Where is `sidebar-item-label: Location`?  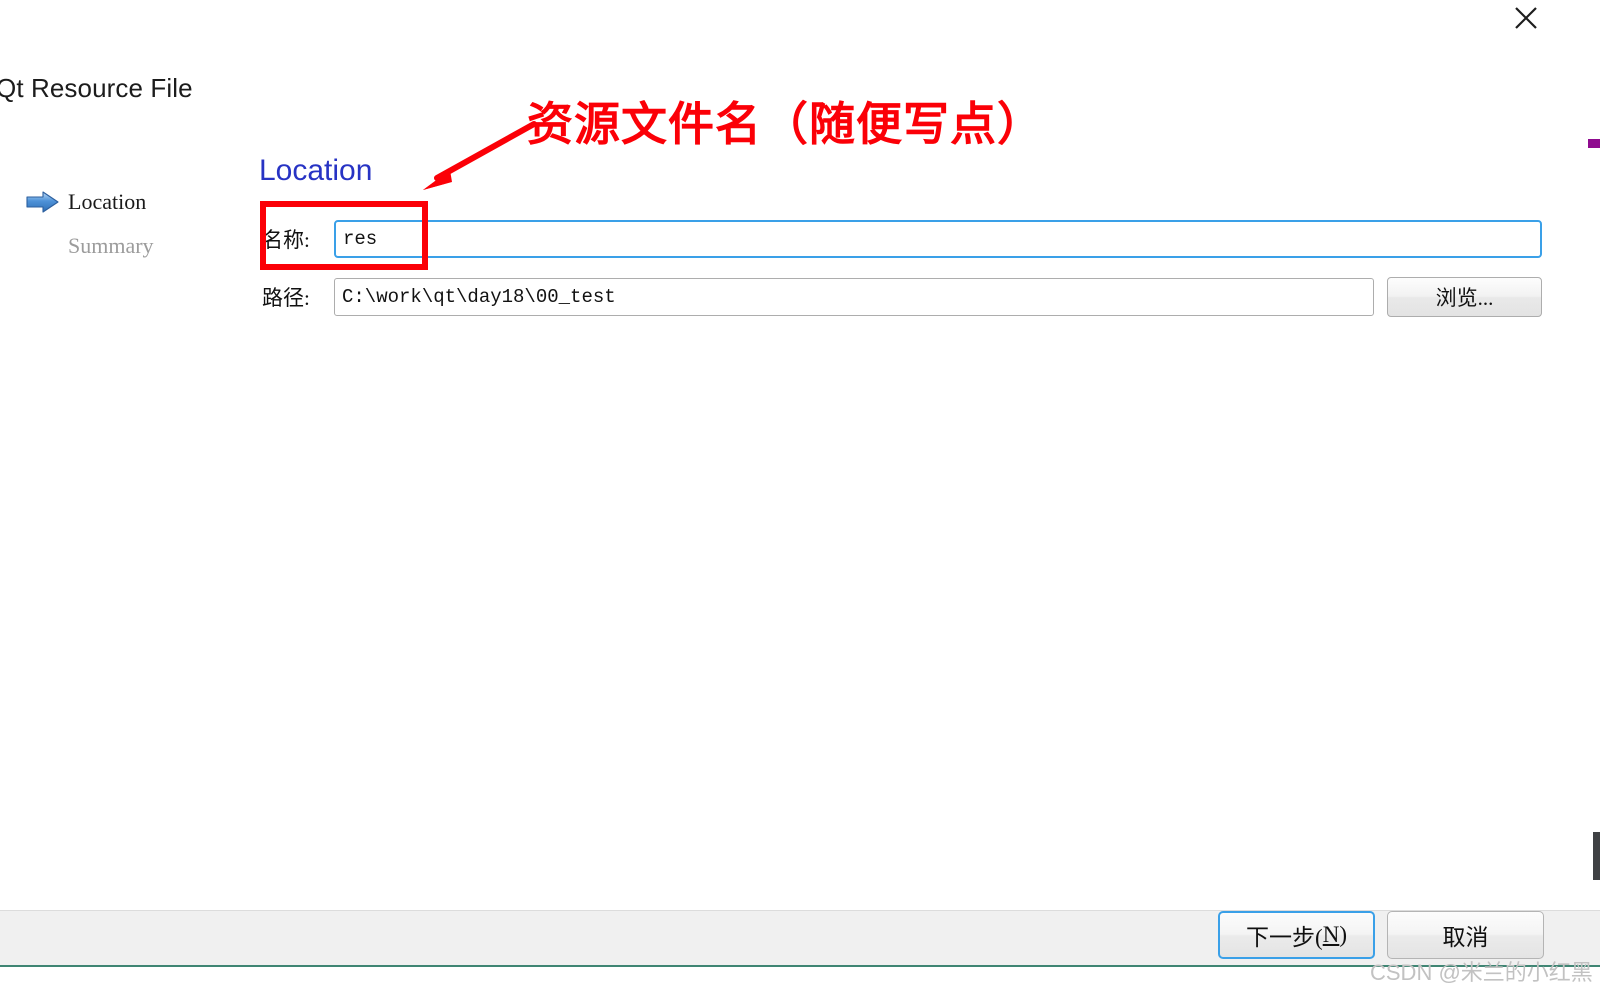
sidebar-item-label: Location is located at coordinates (107, 201).